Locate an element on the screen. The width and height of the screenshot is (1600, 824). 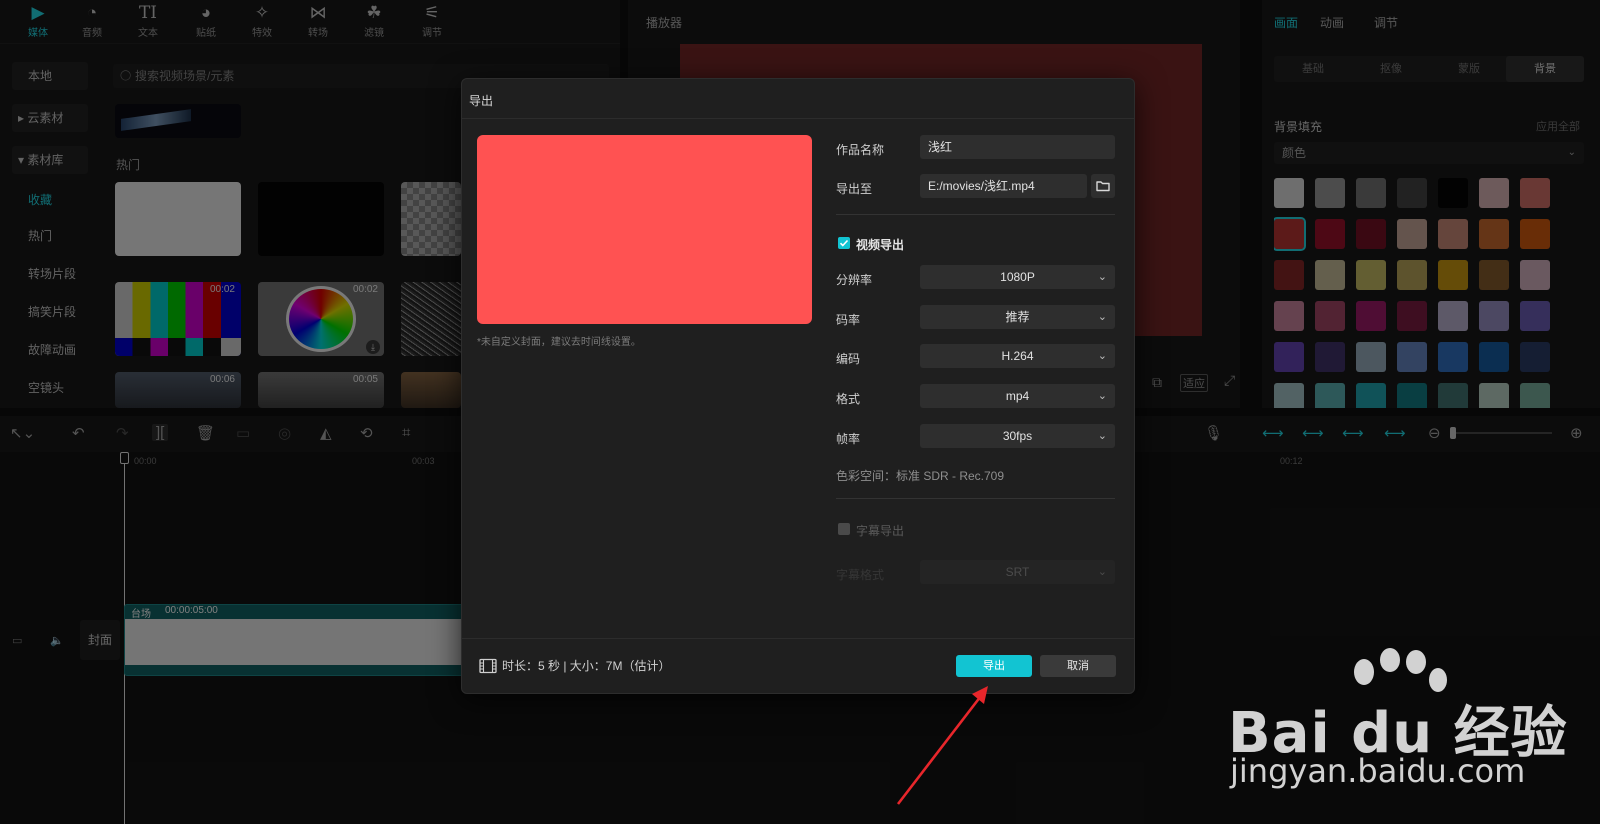
watermark-url: jingyan.baidu.com is located at coordinates (1378, 771).